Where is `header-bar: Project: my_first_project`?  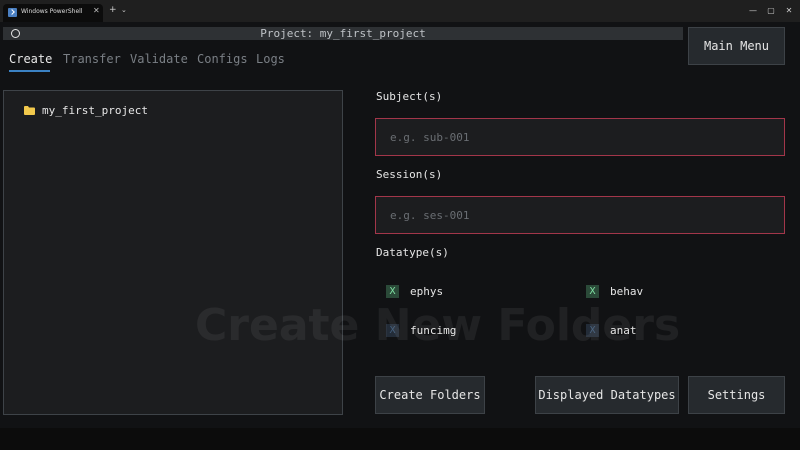 header-bar: Project: my_first_project is located at coordinates (343, 33).